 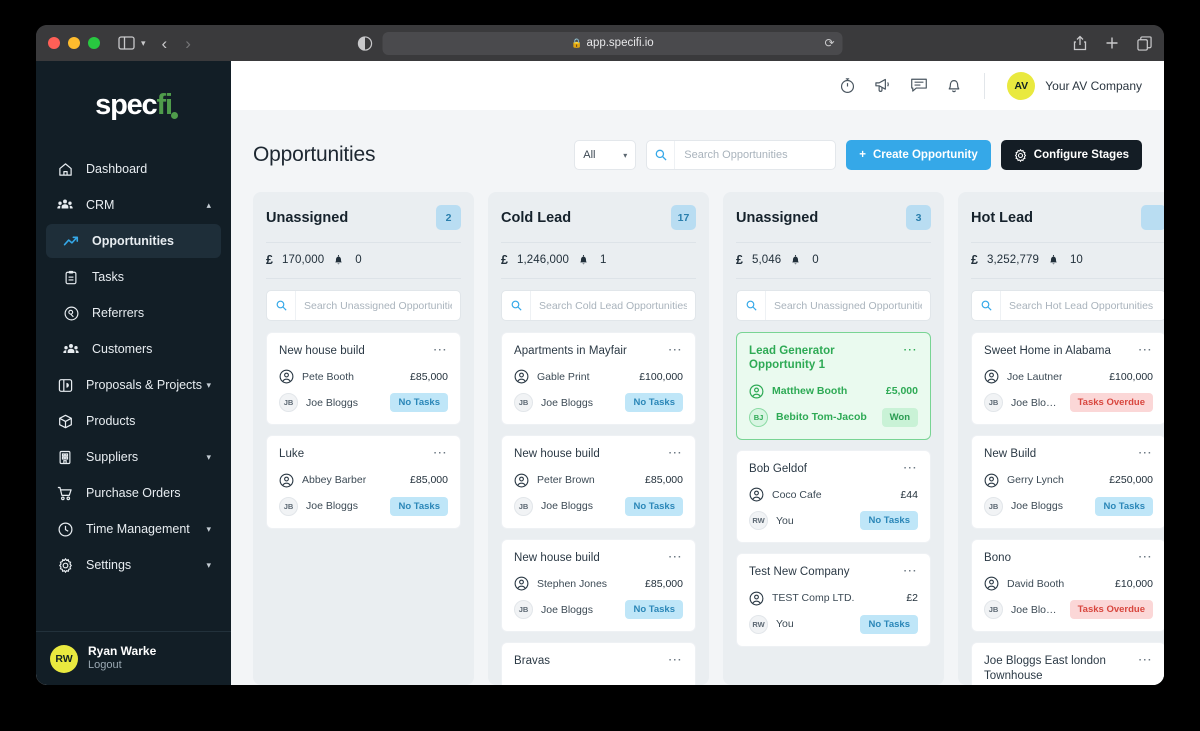 I want to click on search-opportunities, so click(x=741, y=155).